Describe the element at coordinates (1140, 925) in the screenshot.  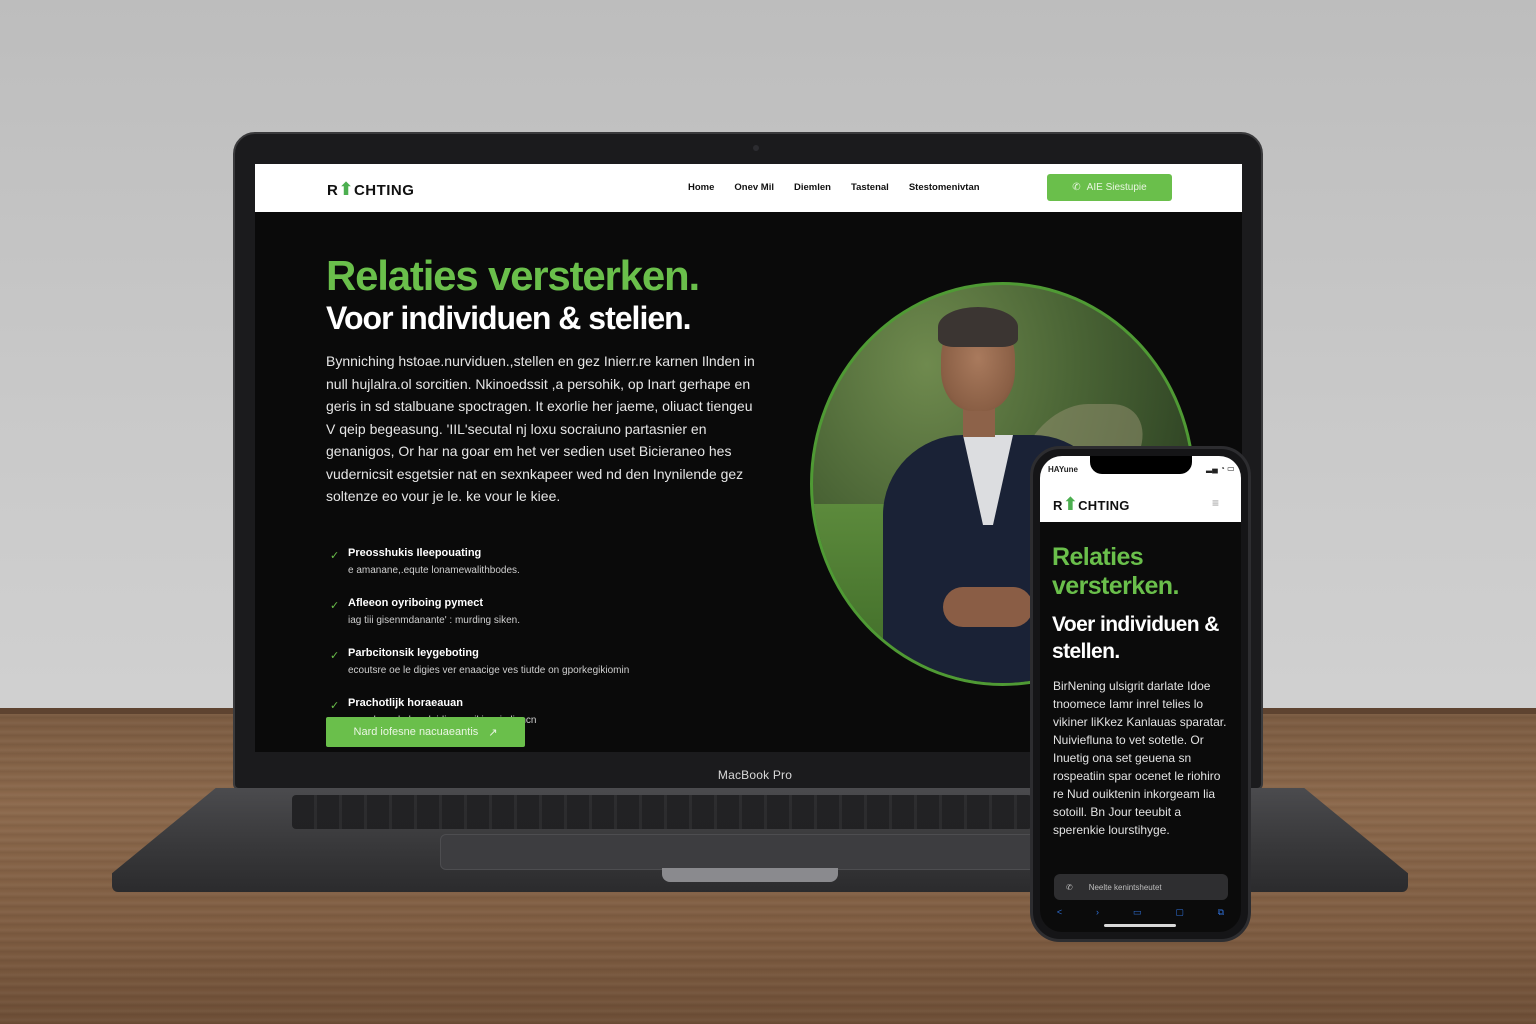
I see `home-indicator` at that location.